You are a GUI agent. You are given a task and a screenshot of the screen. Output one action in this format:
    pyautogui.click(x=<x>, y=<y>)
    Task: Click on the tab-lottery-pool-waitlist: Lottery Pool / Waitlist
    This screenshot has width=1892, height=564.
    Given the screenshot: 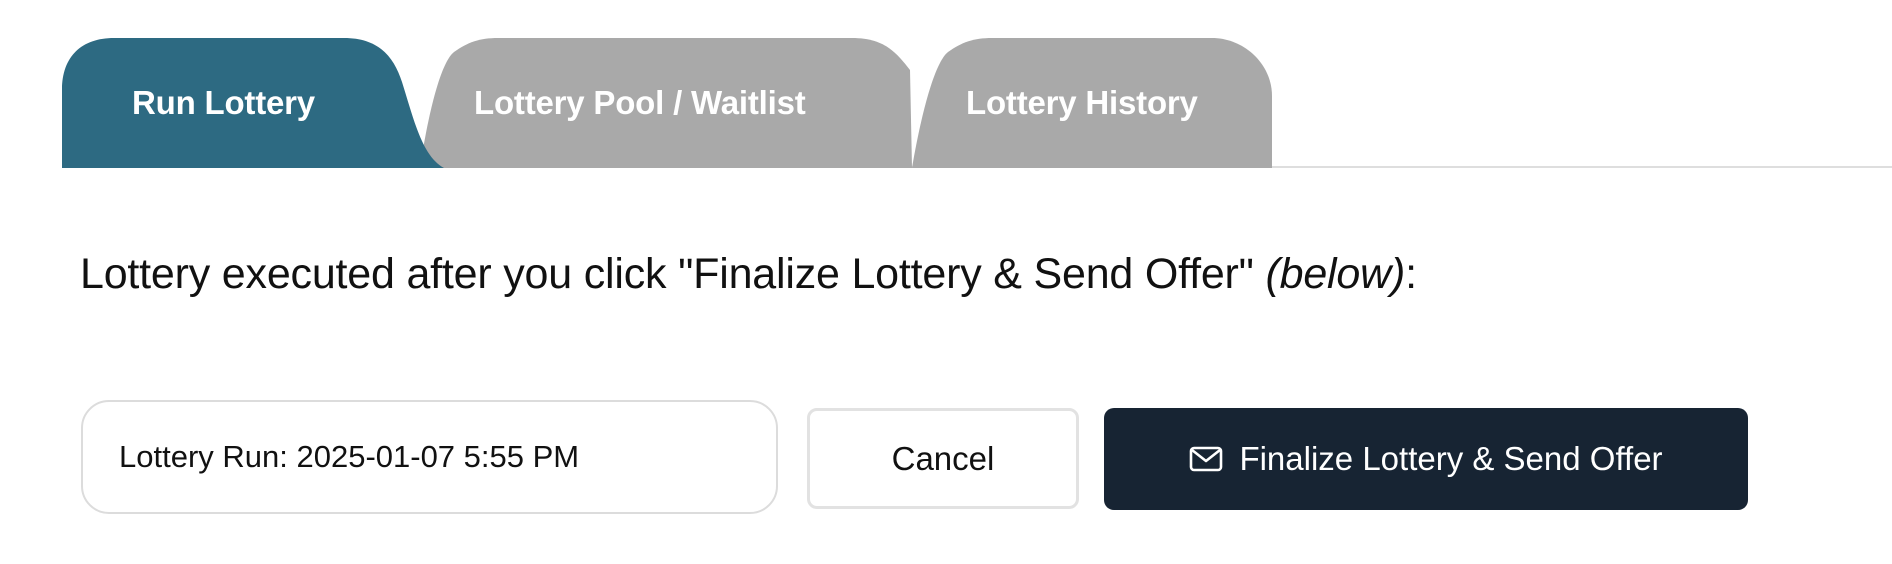 What is the action you would take?
    pyautogui.click(x=640, y=103)
    